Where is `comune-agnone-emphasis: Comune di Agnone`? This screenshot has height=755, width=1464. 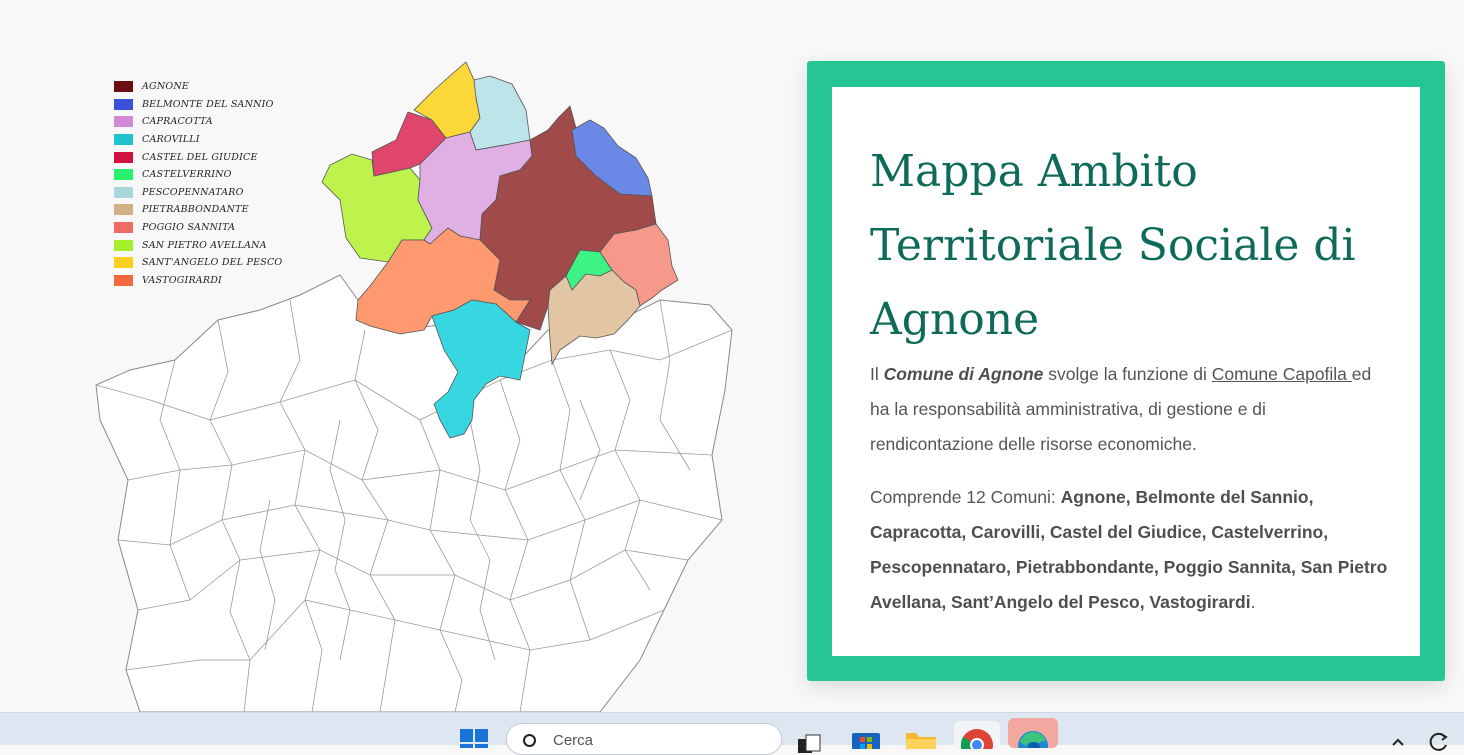 comune-agnone-emphasis: Comune di Agnone is located at coordinates (963, 374).